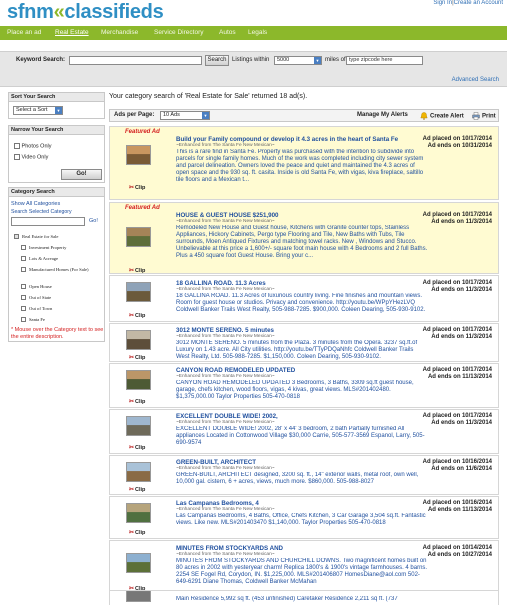 This screenshot has height=605, width=507. Describe the element at coordinates (235, 370) in the screenshot. I see `listing-title: CANYON ROAD REMODELED UPDATED` at that location.